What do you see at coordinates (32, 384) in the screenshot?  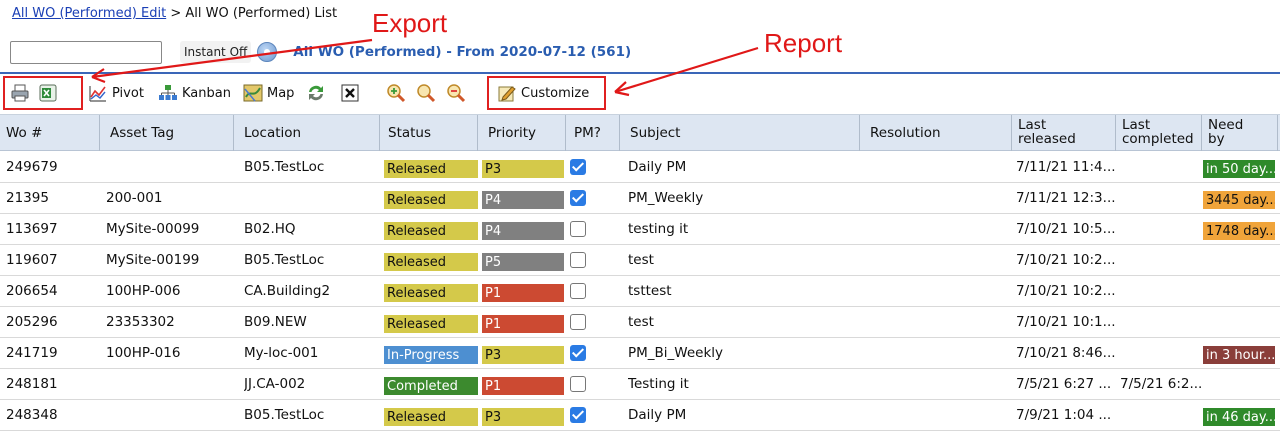 I see `wo-cell: 248181` at bounding box center [32, 384].